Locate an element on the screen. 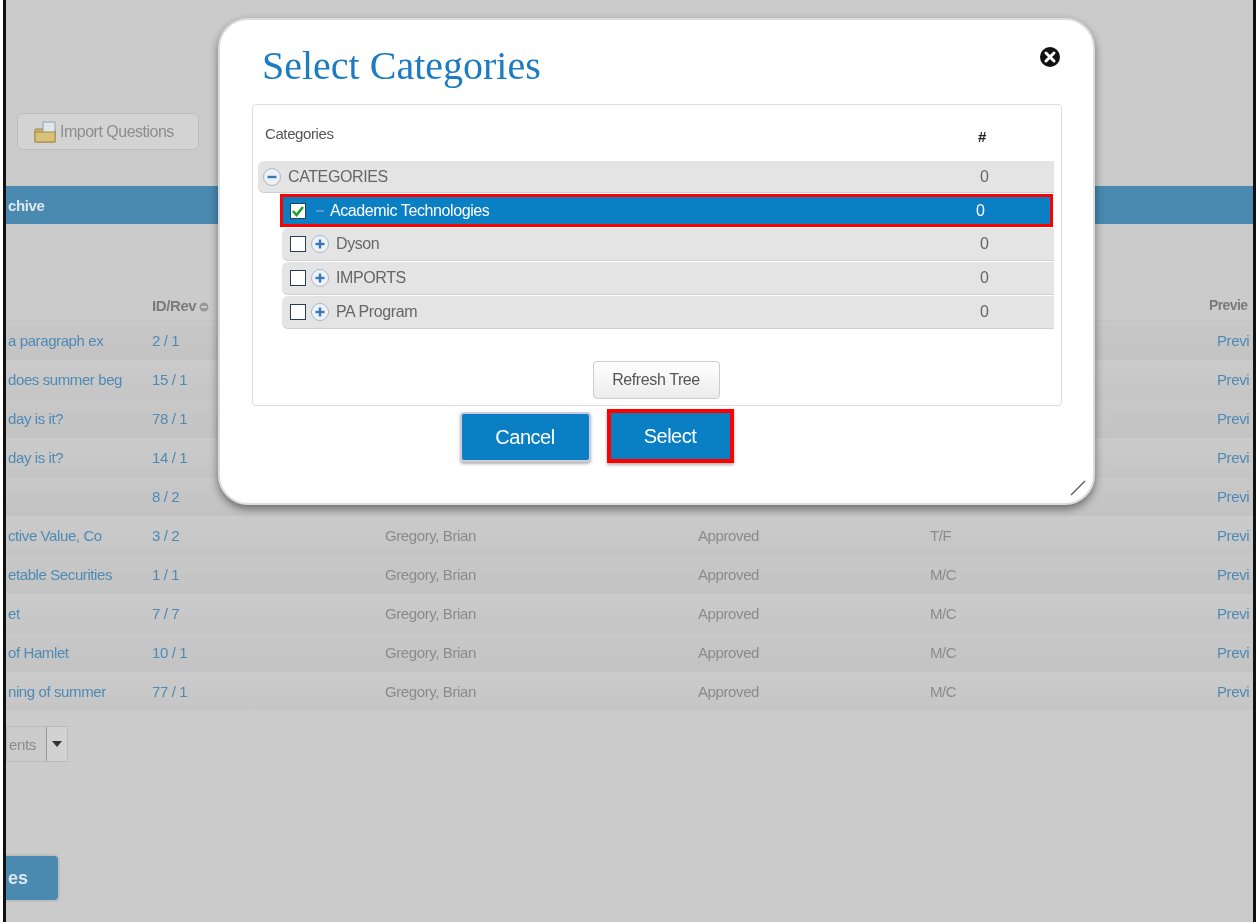  tree-label: PA Program is located at coordinates (377, 312).